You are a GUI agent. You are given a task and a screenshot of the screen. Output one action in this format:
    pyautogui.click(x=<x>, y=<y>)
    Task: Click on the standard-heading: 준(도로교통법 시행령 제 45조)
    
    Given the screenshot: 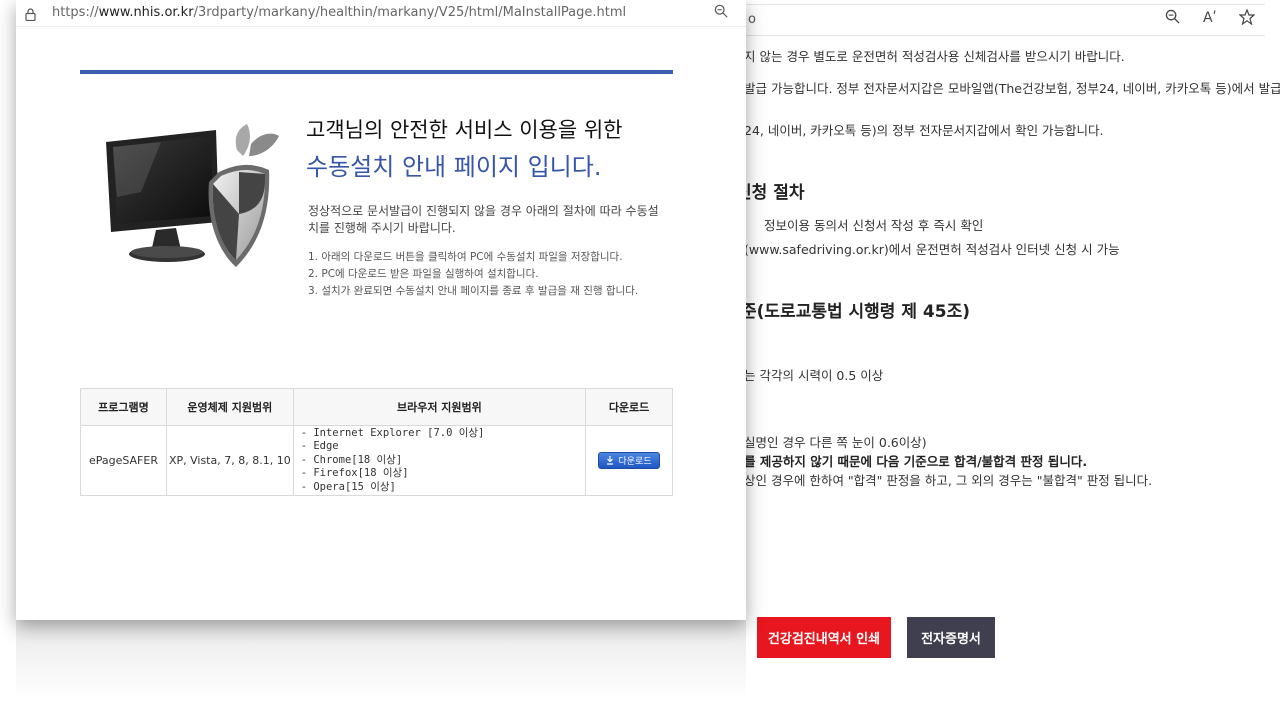 What is the action you would take?
    pyautogui.click(x=855, y=312)
    